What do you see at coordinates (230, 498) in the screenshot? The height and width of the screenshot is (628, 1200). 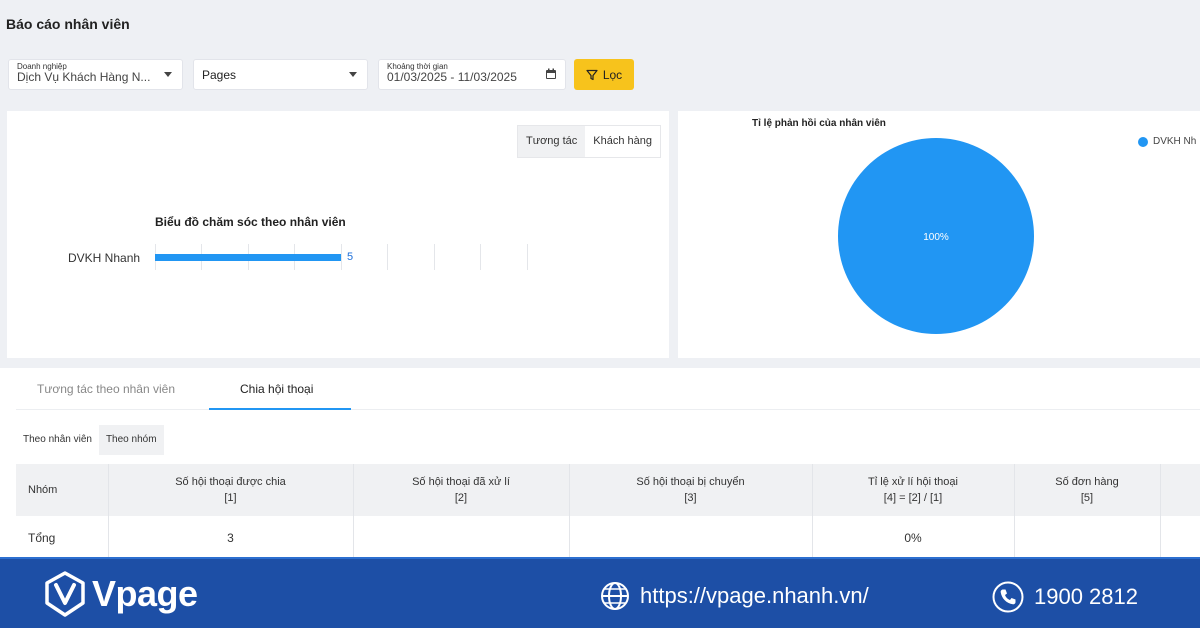 I see `header-subtext: [1]` at bounding box center [230, 498].